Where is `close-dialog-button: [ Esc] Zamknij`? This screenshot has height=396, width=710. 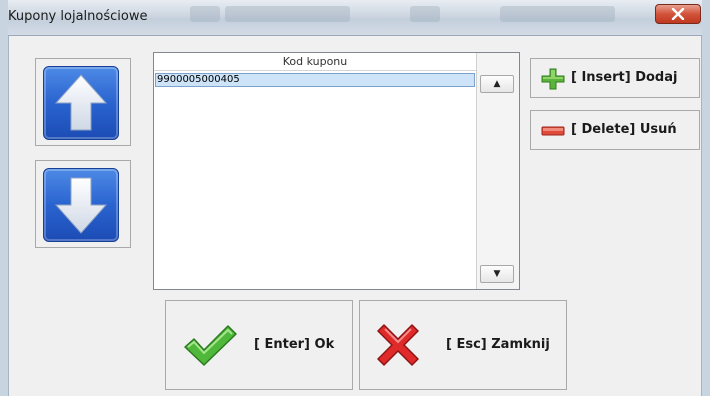 close-dialog-button: [ Esc] Zamknij is located at coordinates (463, 345).